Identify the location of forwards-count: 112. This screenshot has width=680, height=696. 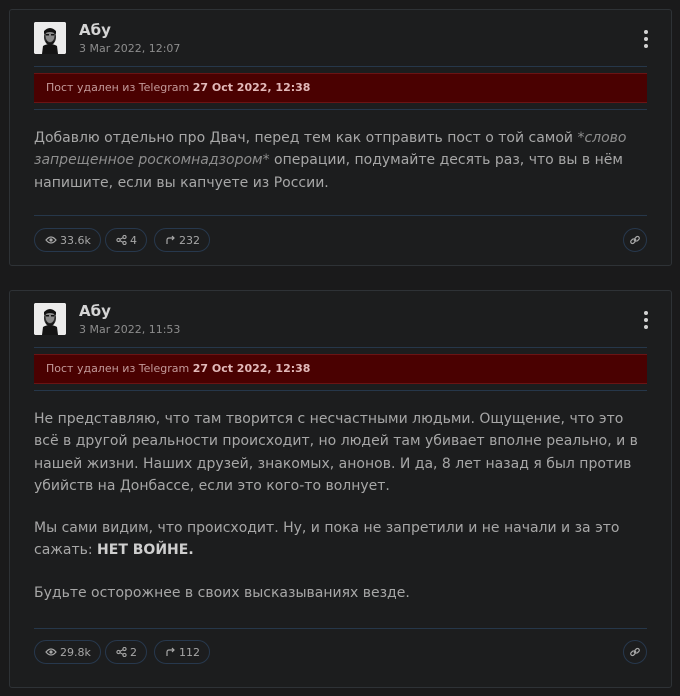
(182, 652).